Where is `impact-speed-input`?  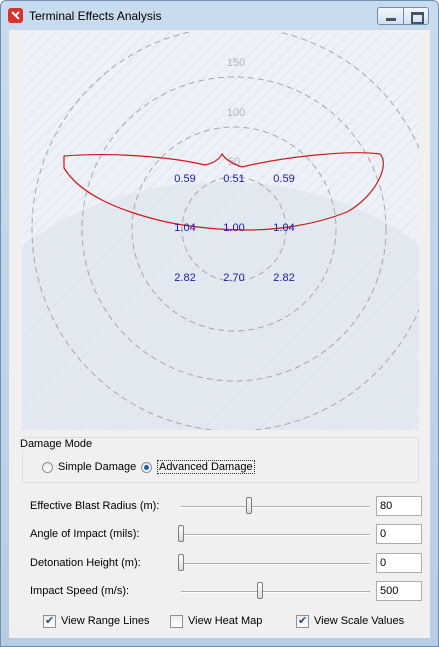 impact-speed-input is located at coordinates (399, 591).